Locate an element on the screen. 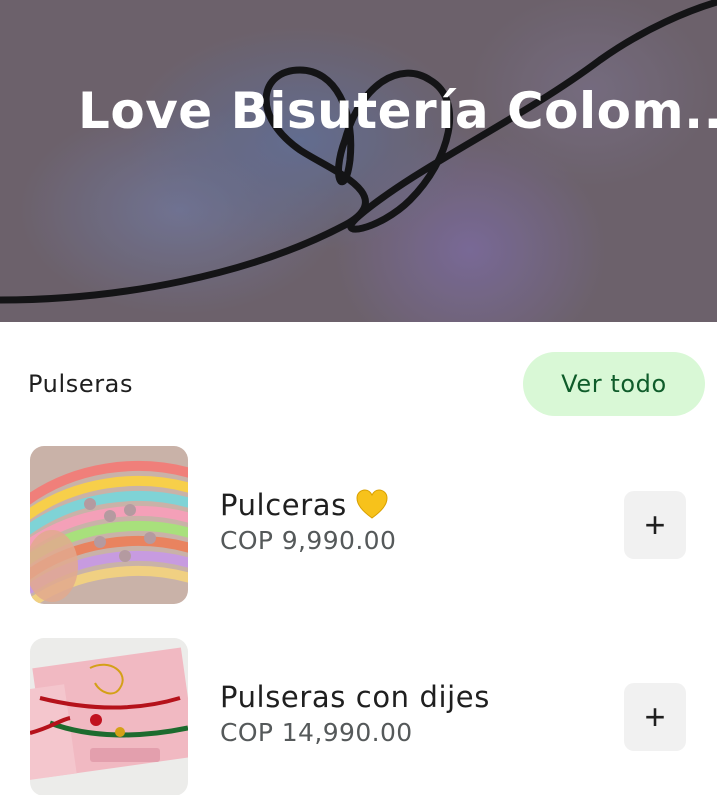 The width and height of the screenshot is (717, 795). collection-header: Pulseras Ver todo is located at coordinates (358, 384).